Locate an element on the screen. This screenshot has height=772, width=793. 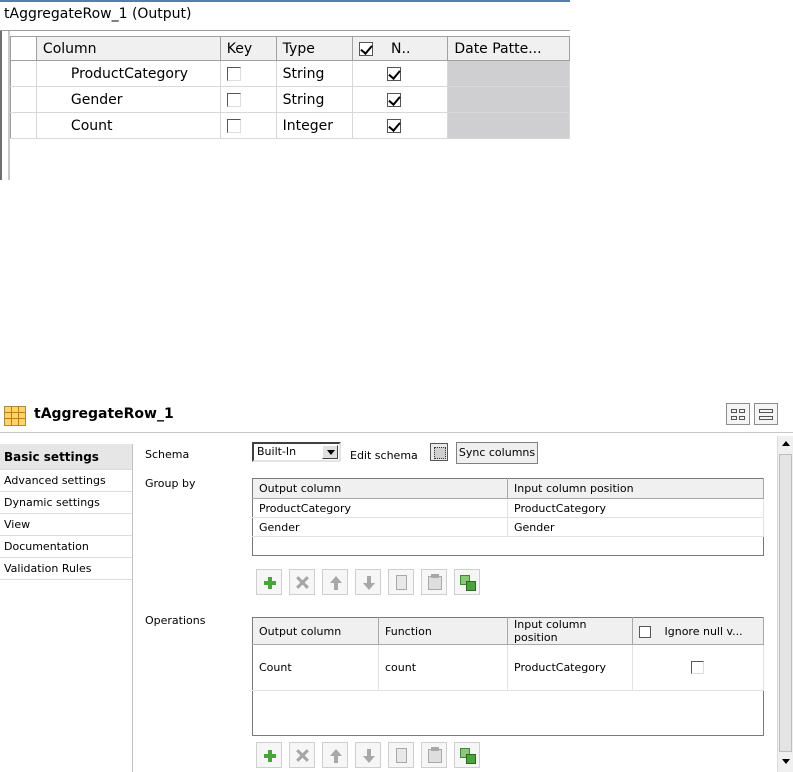
column-name-cell: Count is located at coordinates (128, 125).